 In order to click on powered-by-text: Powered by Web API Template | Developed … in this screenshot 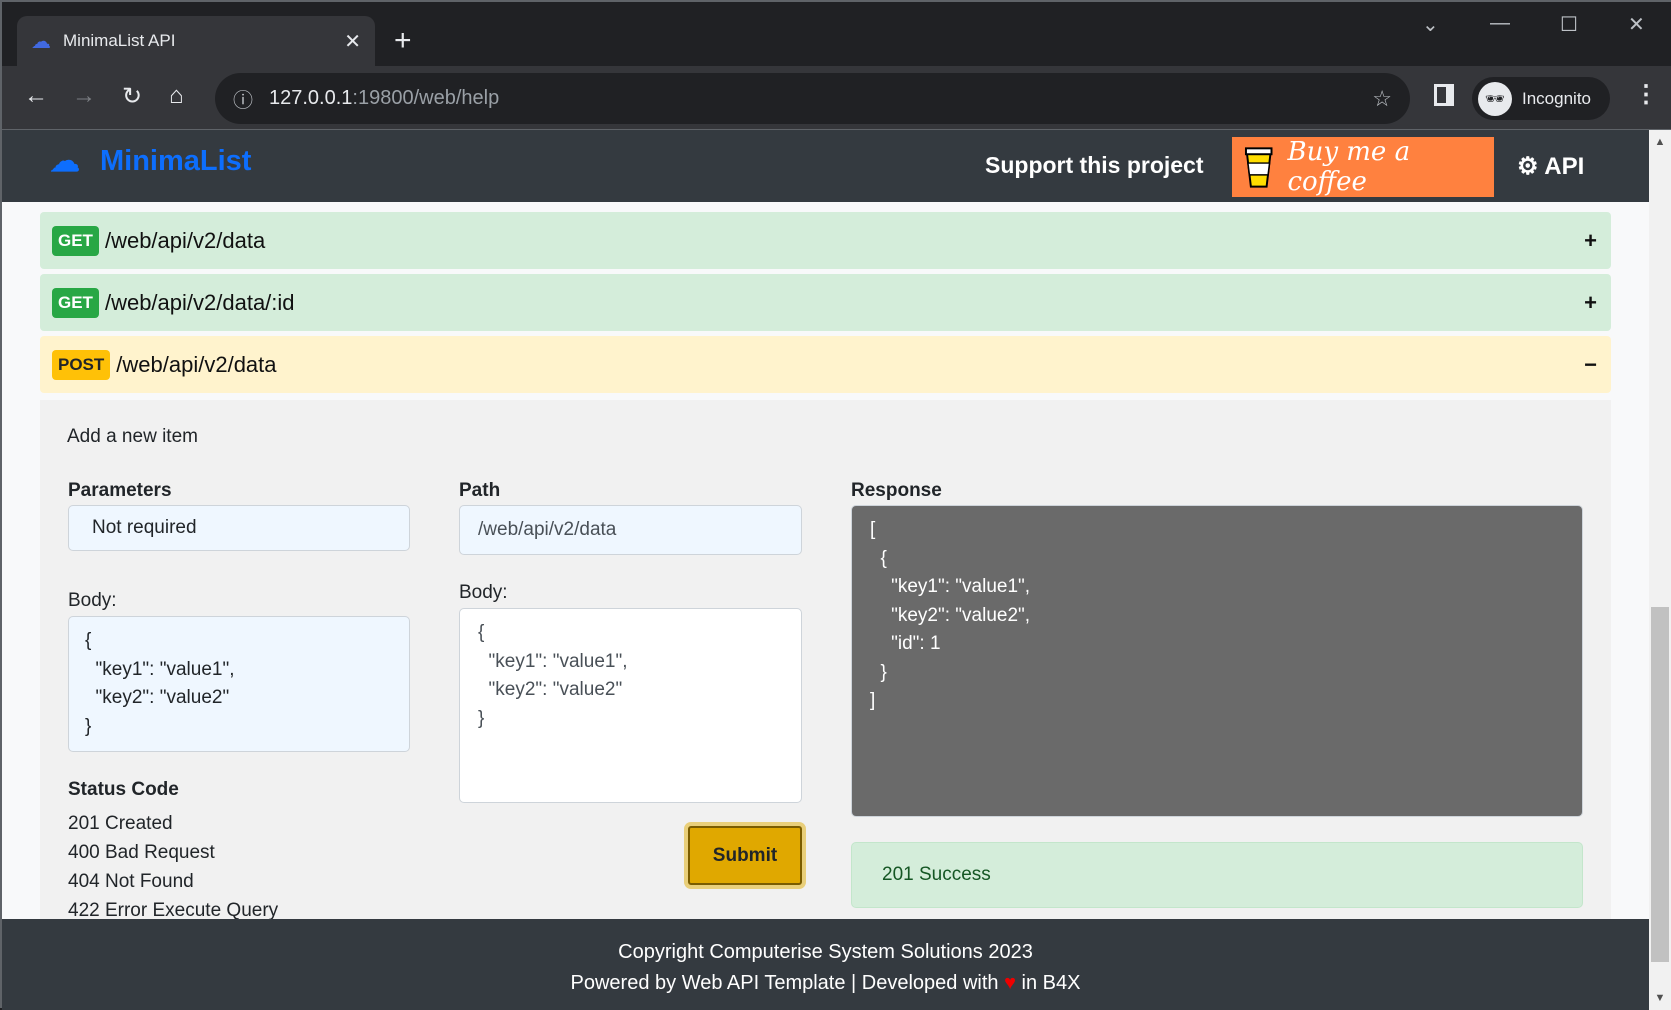, I will do `click(825, 983)`.